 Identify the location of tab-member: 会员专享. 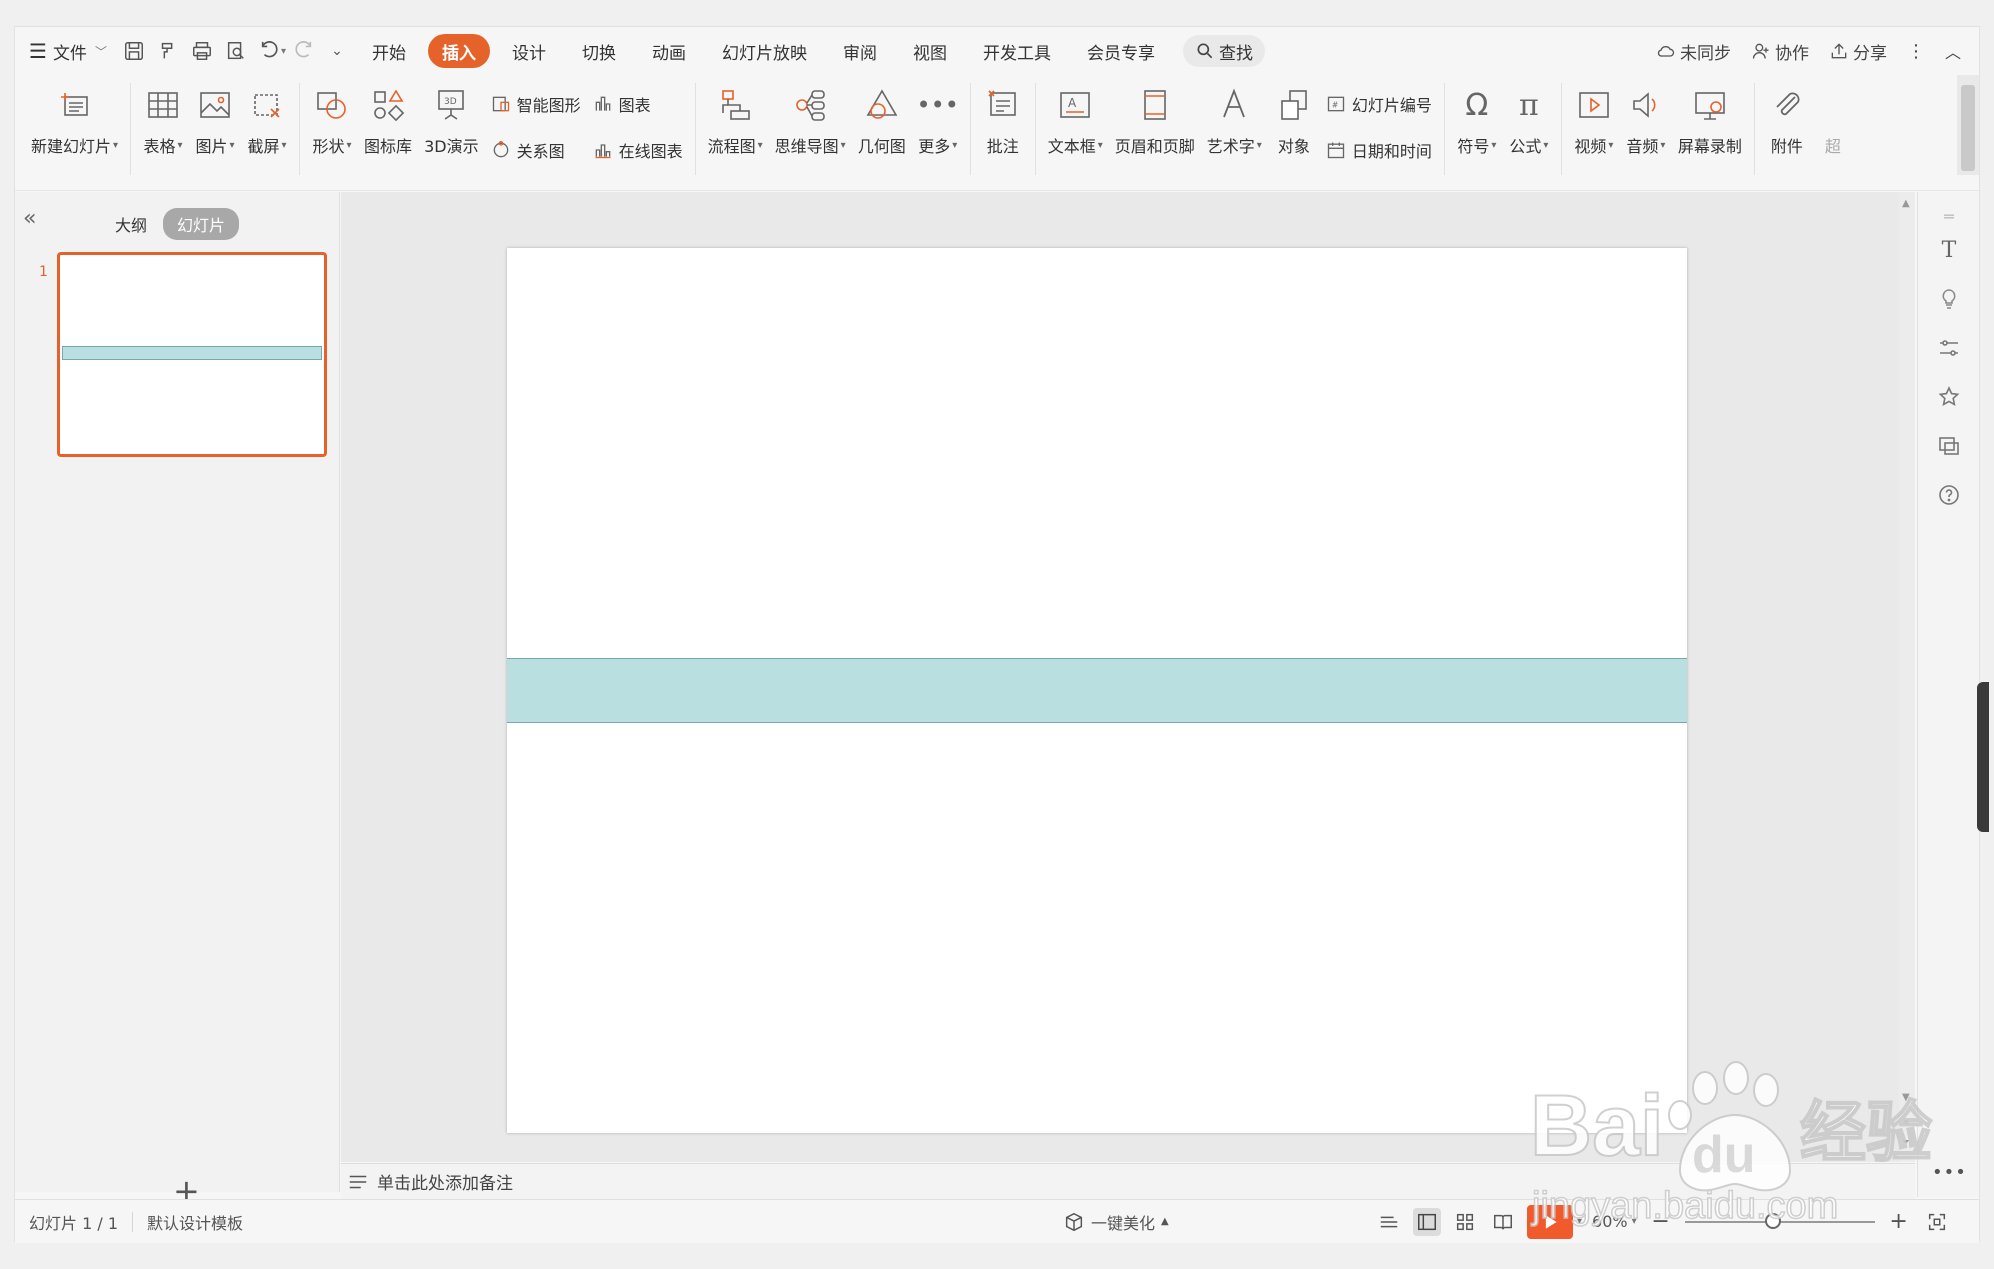
(1121, 51).